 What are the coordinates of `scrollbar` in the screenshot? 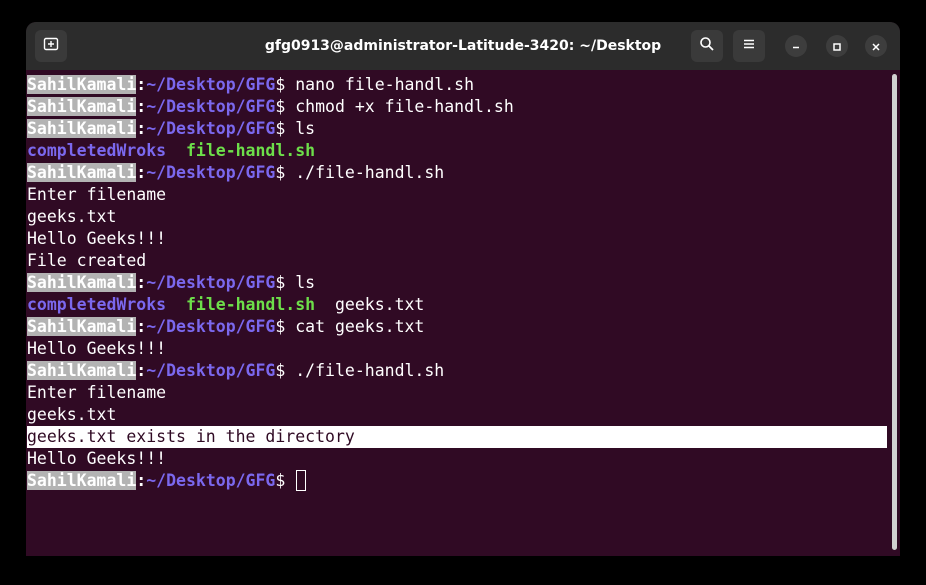 It's located at (894, 312).